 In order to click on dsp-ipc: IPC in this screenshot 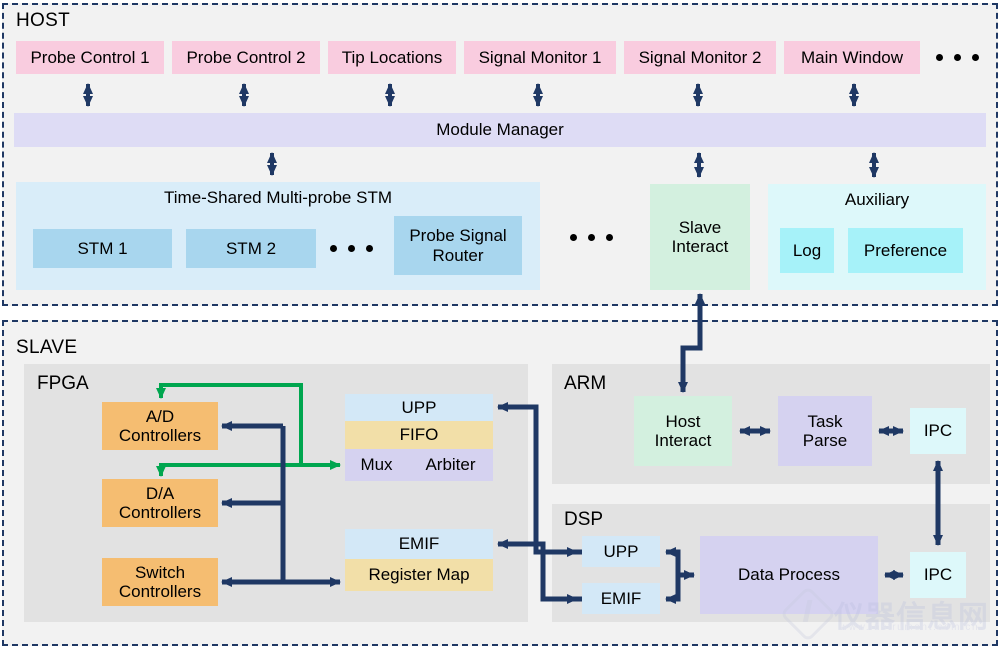, I will do `click(938, 575)`.